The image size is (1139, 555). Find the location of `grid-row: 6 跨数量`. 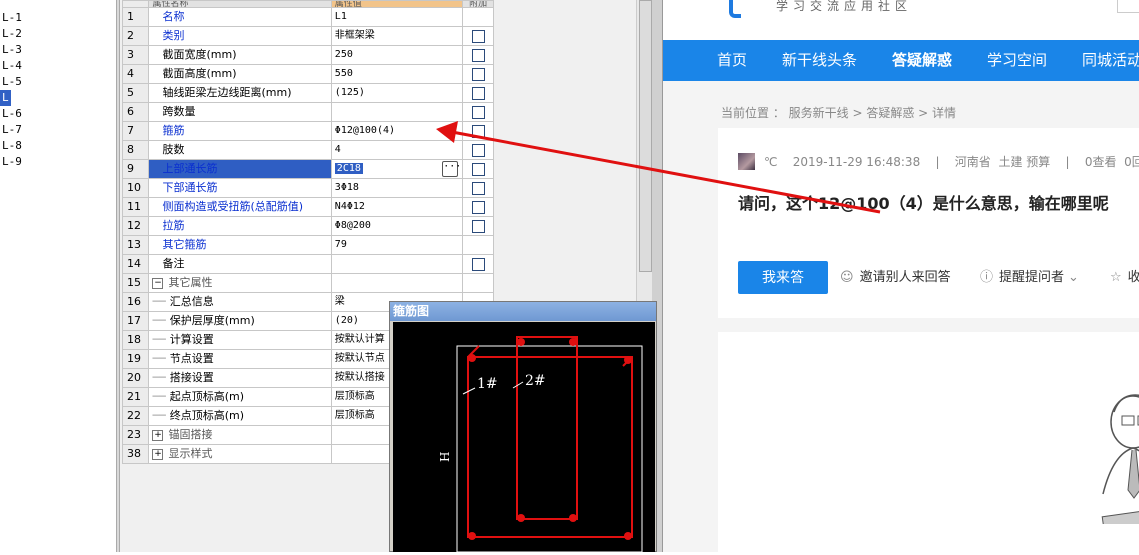

grid-row: 6 跨数量 is located at coordinates (307, 112).